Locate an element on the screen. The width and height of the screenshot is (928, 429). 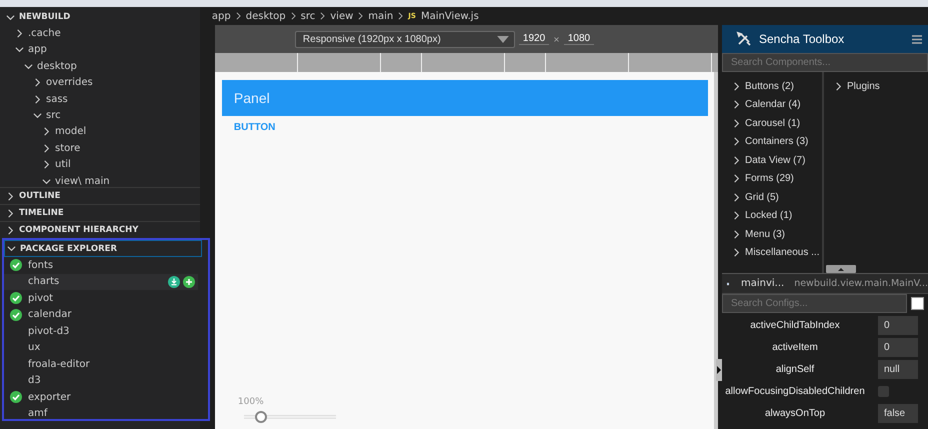
checkbox is located at coordinates (917, 303).